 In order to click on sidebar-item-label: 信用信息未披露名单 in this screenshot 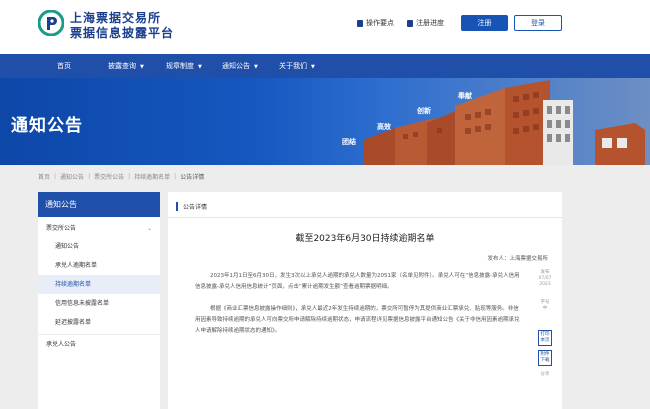, I will do `click(82, 303)`.